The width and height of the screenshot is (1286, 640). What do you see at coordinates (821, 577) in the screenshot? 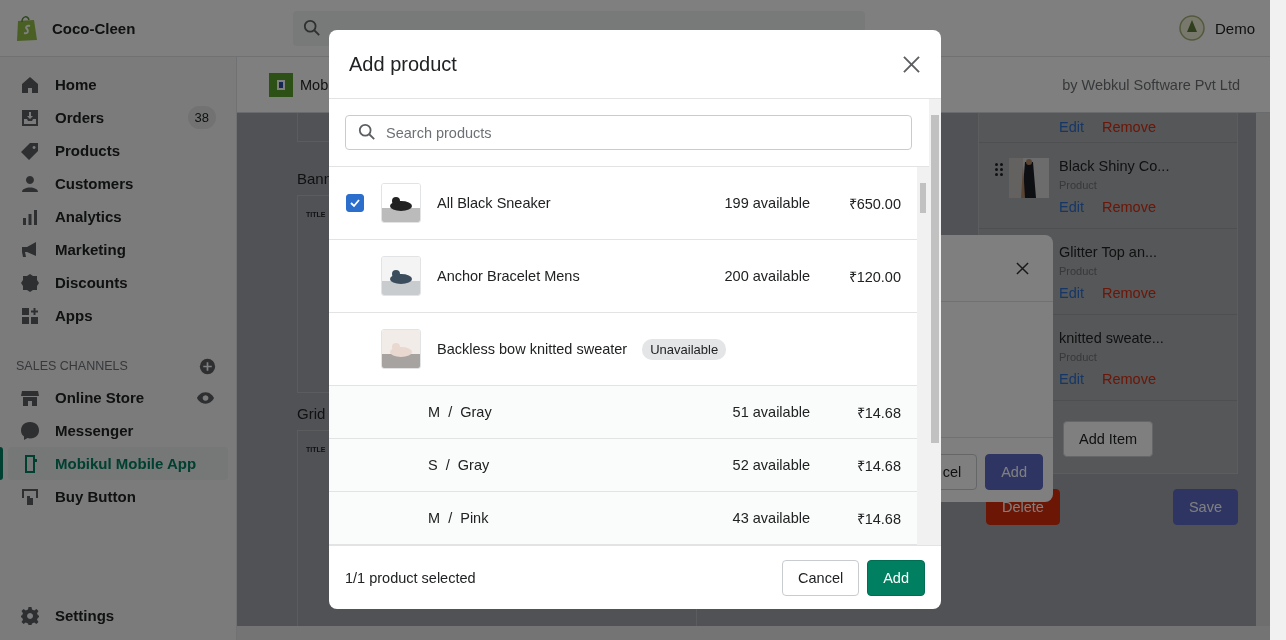
I see `cancel-button: Cancel` at bounding box center [821, 577].